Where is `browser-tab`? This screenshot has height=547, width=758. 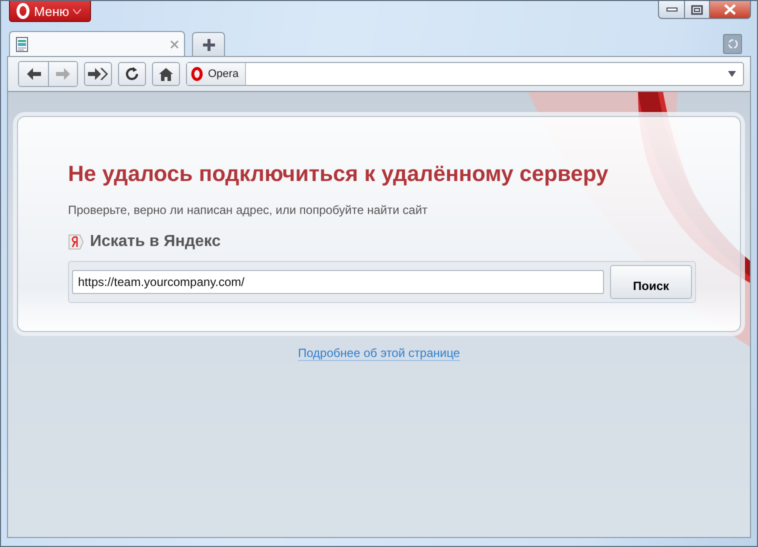
browser-tab is located at coordinates (97, 43).